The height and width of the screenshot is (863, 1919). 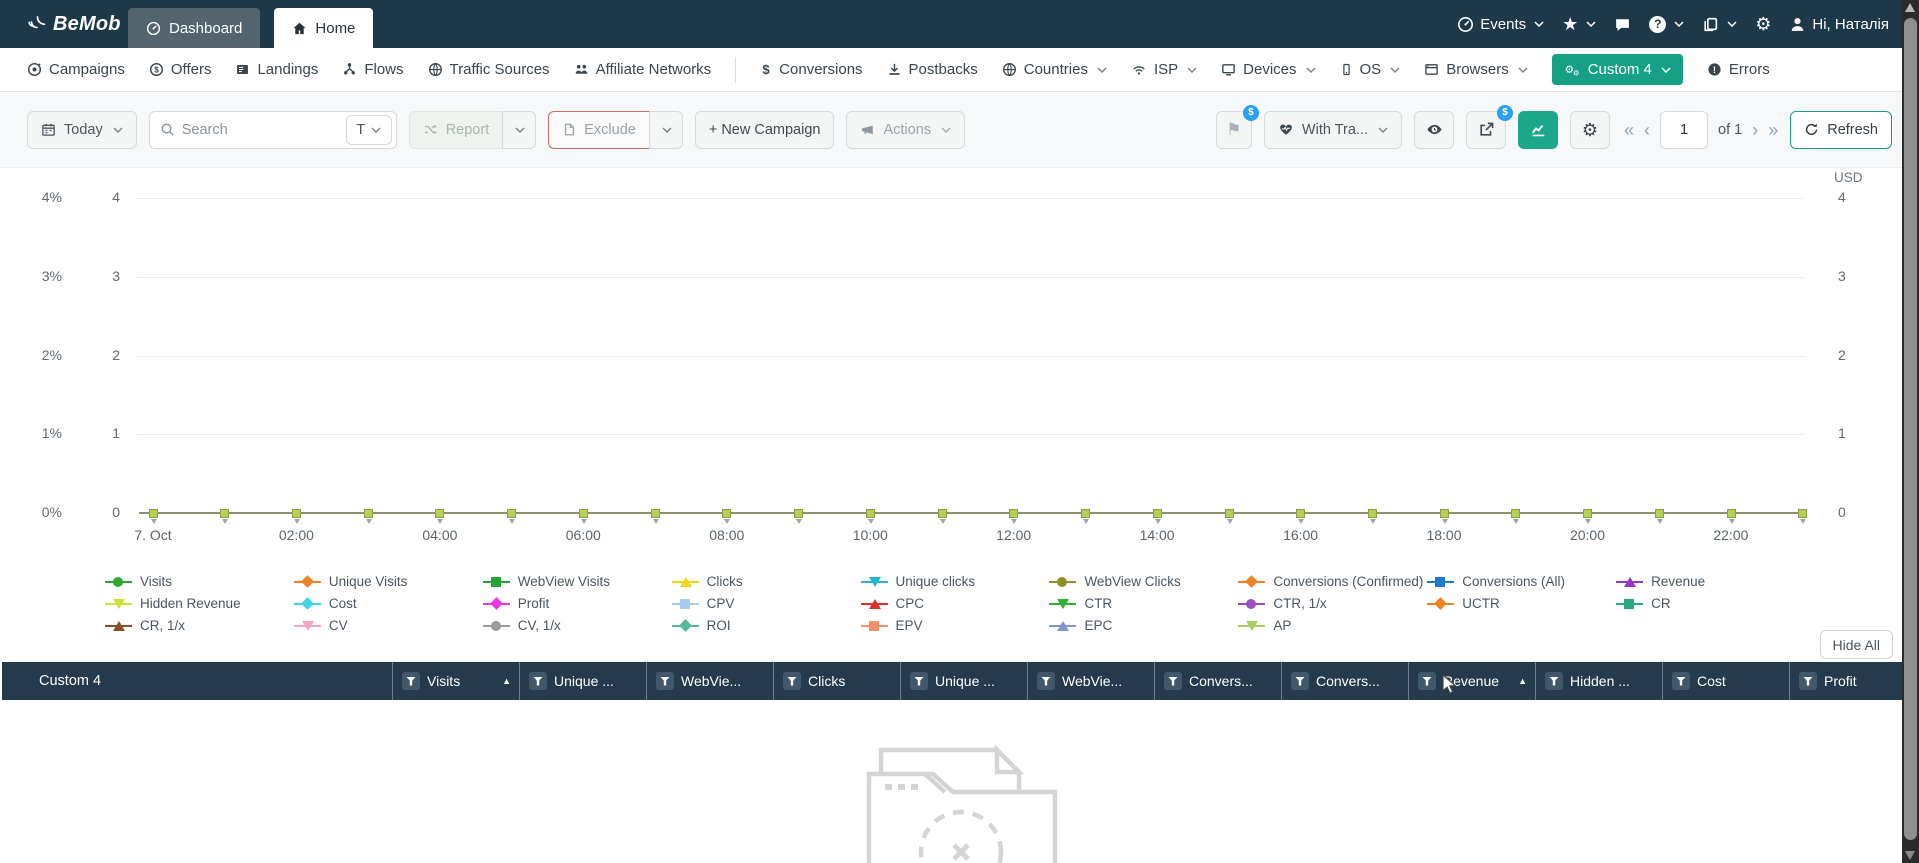 What do you see at coordinates (260, 129) in the screenshot?
I see `search-input` at bounding box center [260, 129].